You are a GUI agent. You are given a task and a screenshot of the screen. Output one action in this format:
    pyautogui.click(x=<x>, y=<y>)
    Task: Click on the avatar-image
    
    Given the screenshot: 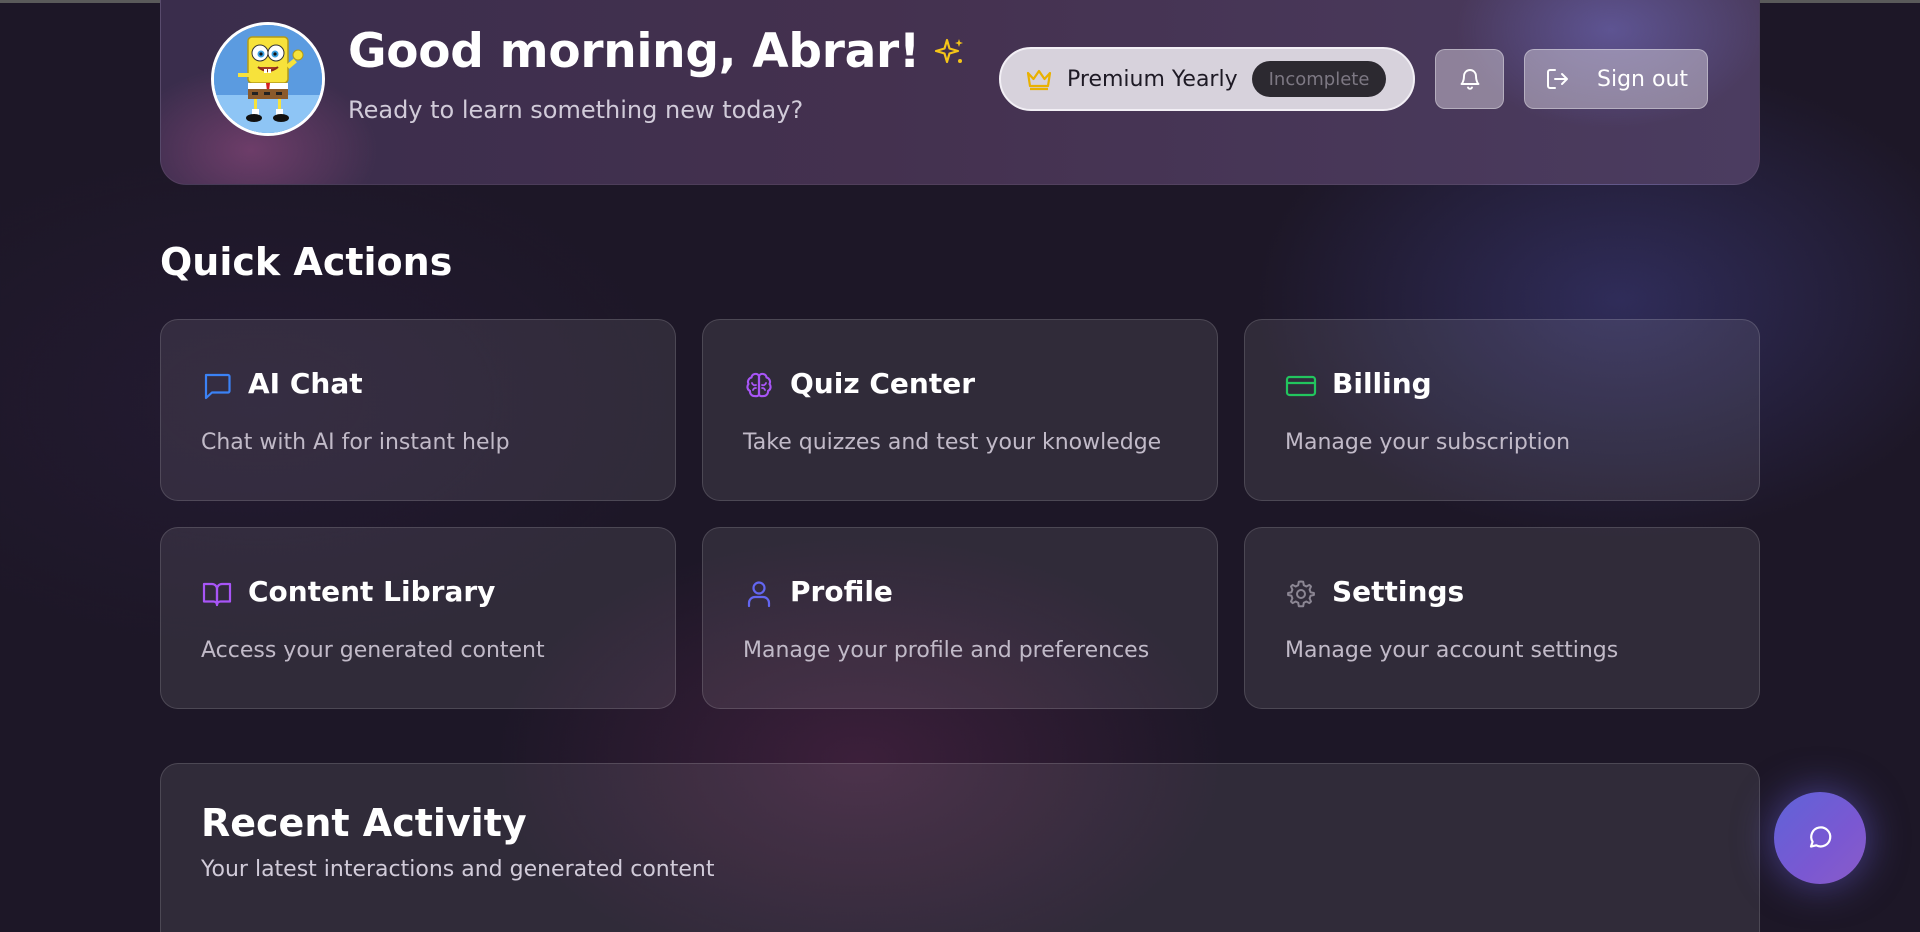 What is the action you would take?
    pyautogui.click(x=268, y=79)
    